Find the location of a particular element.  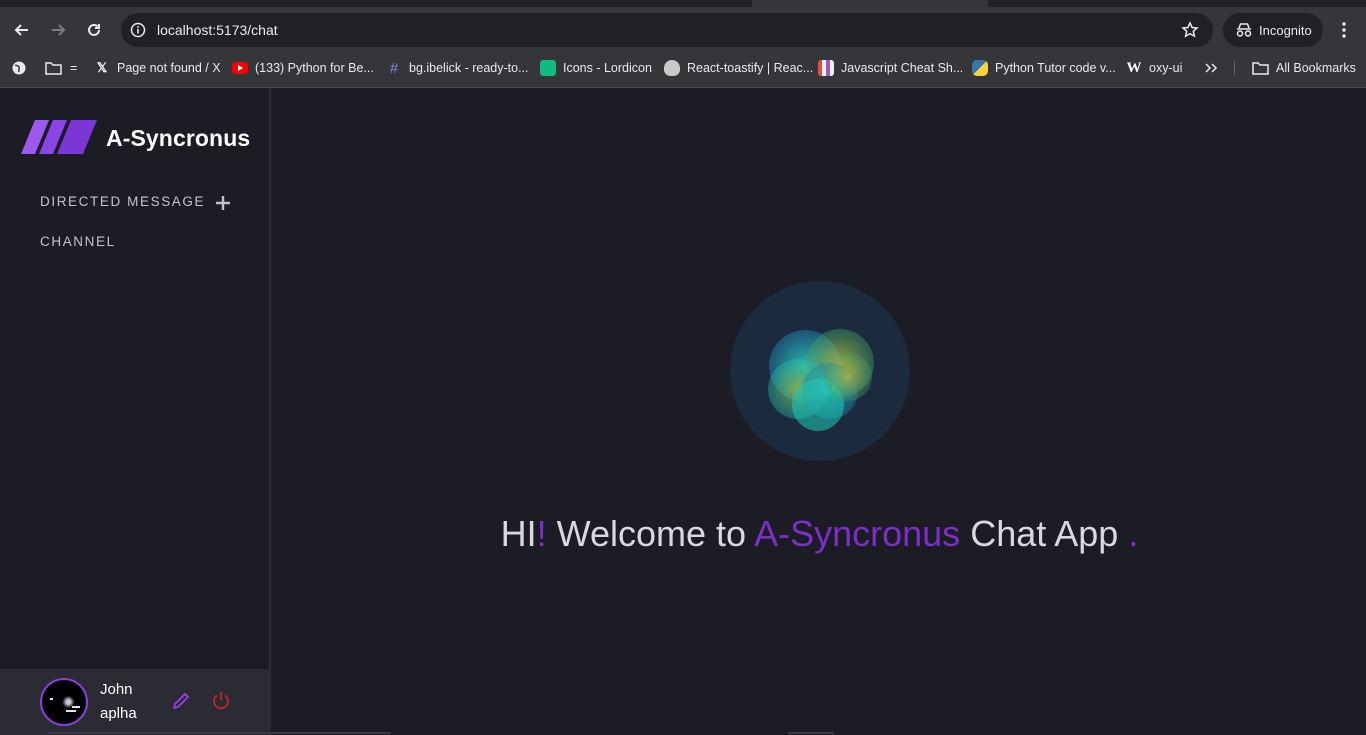

toolbar: localhost:5173/chat Incognito is located at coordinates (683, 30).